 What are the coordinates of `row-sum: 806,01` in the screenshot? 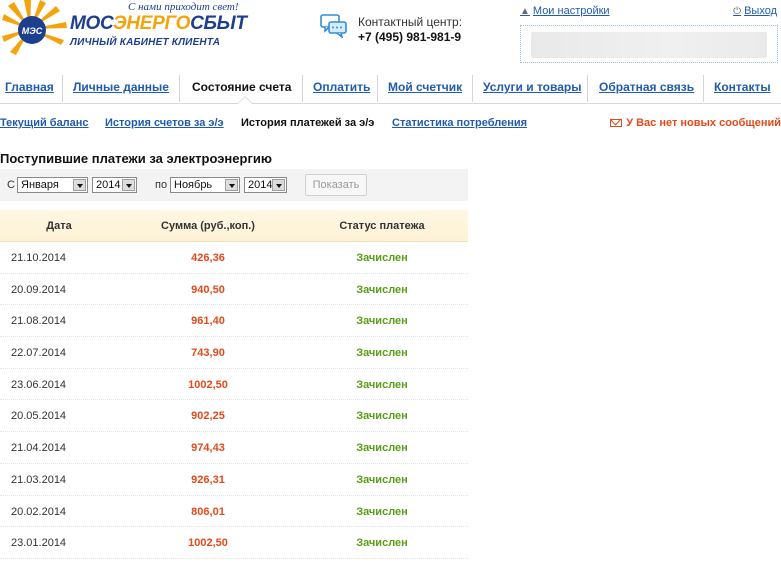 It's located at (208, 511).